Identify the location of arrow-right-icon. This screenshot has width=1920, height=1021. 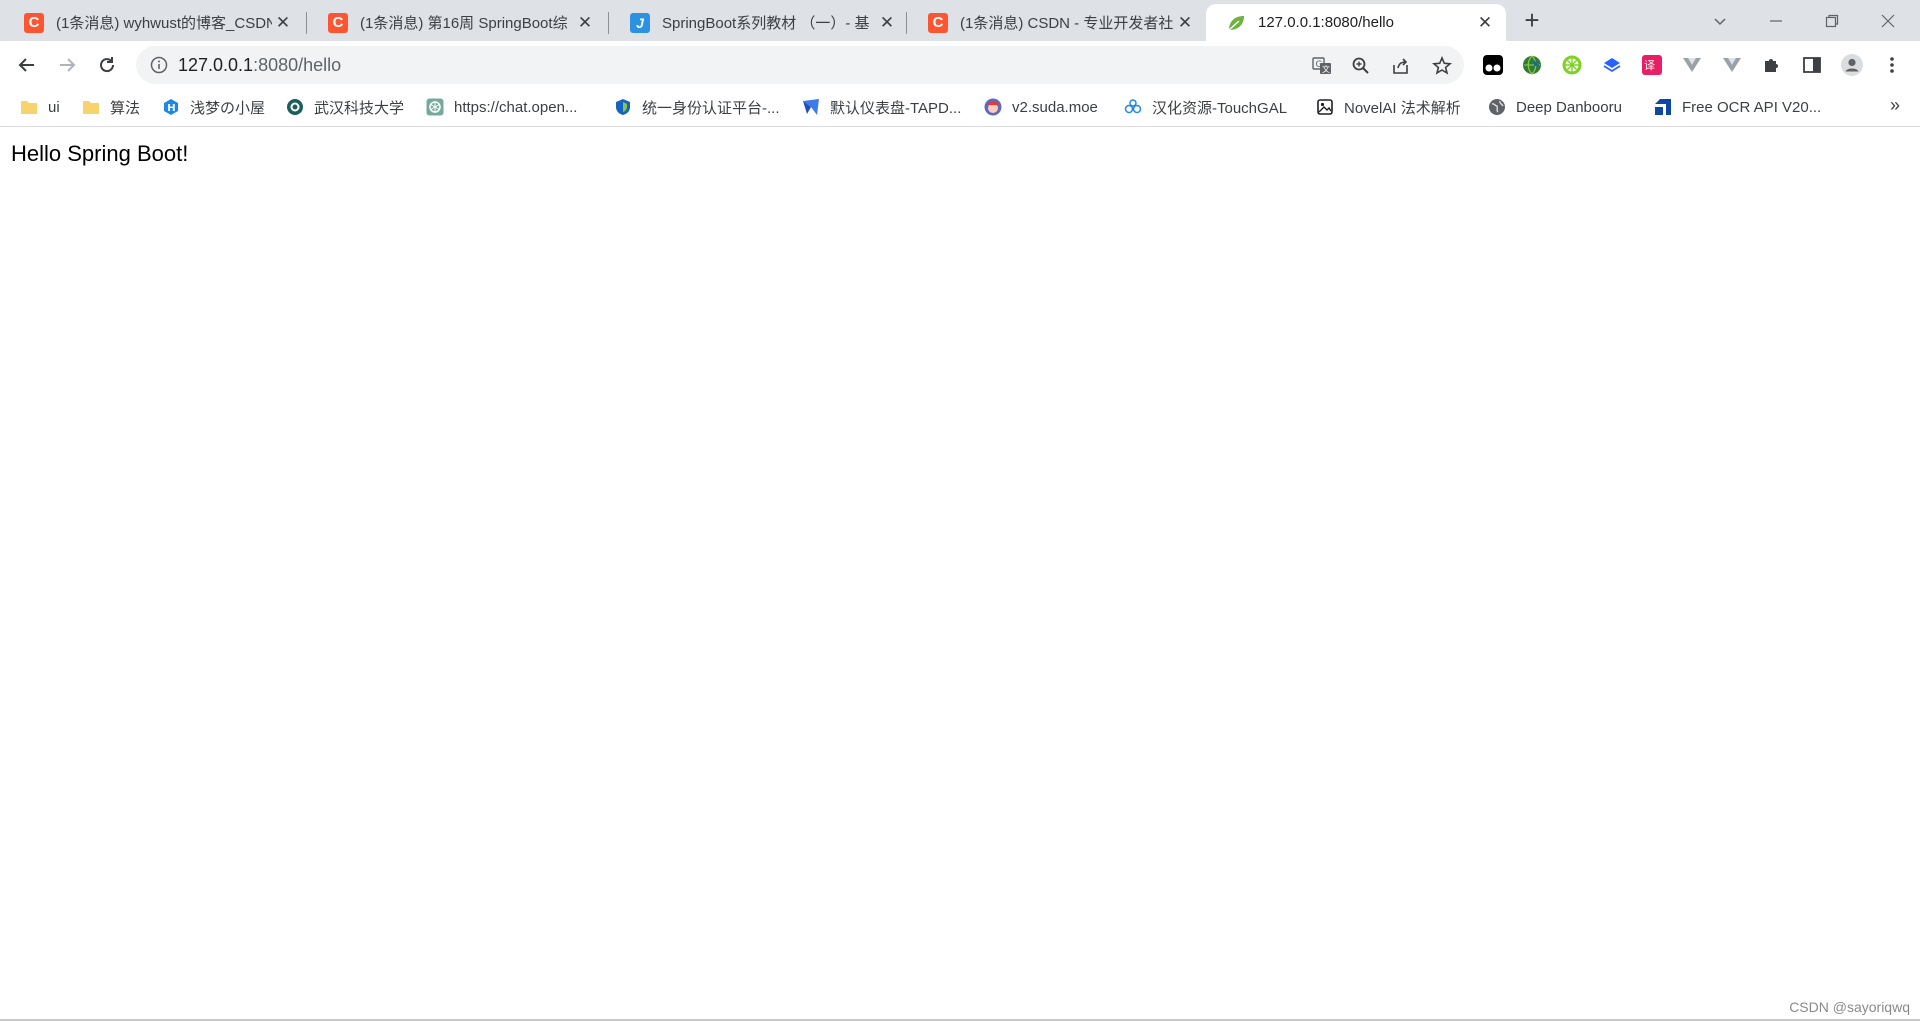
(68, 65).